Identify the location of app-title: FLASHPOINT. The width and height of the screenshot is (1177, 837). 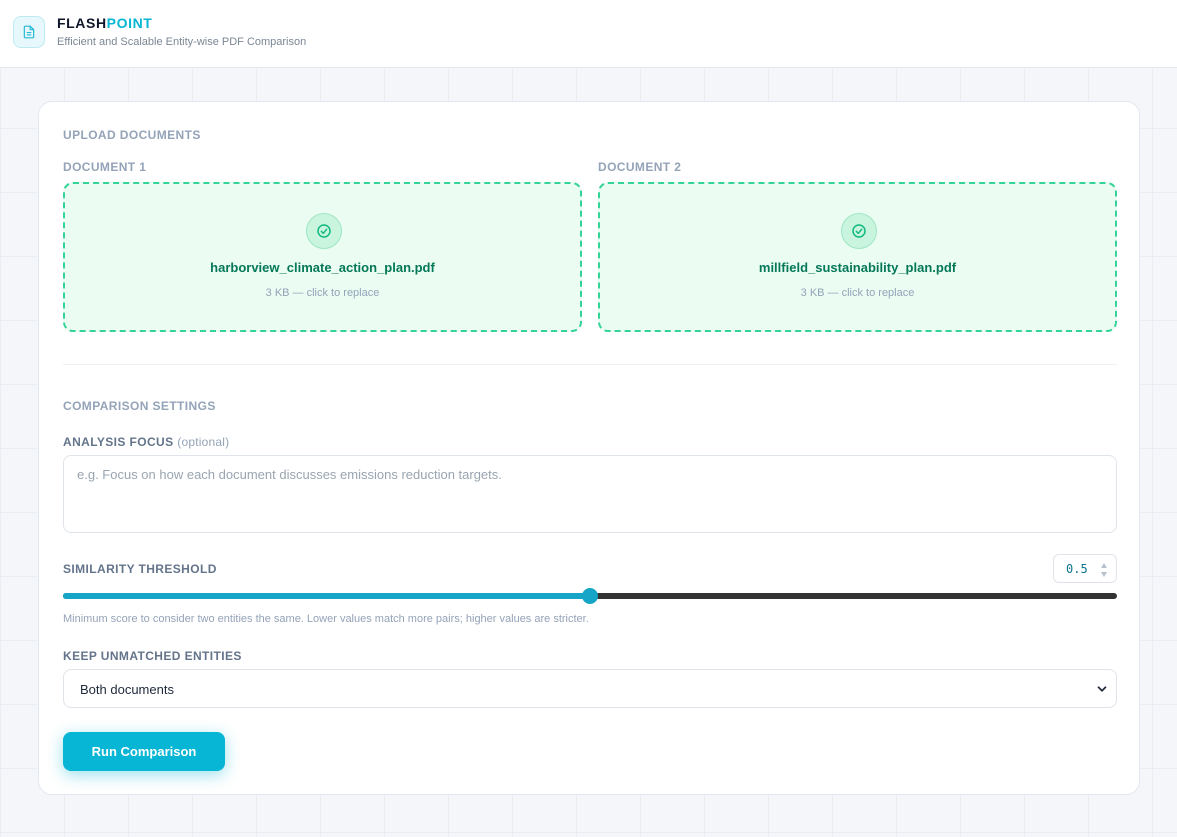
(104, 23).